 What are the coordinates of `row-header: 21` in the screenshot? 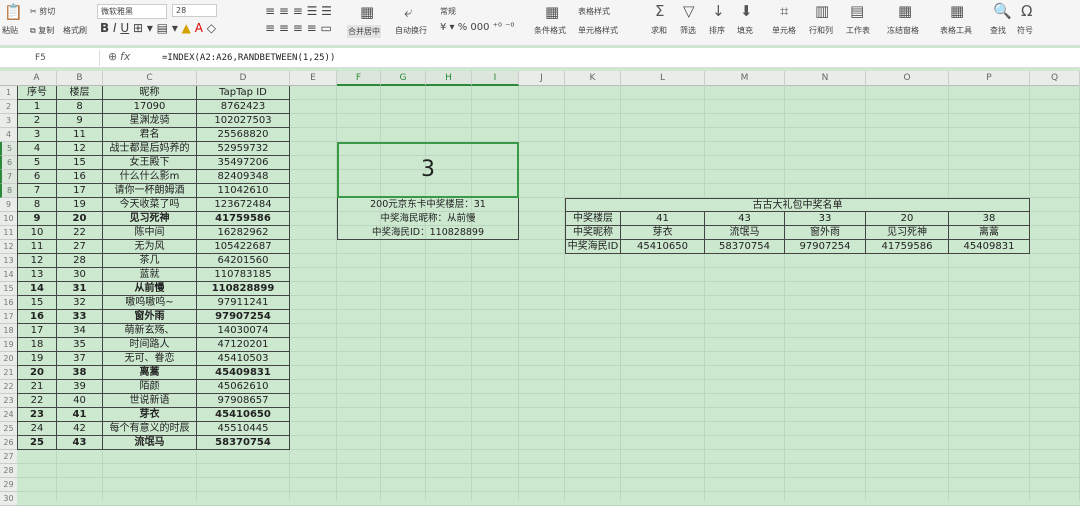 It's located at (8, 373).